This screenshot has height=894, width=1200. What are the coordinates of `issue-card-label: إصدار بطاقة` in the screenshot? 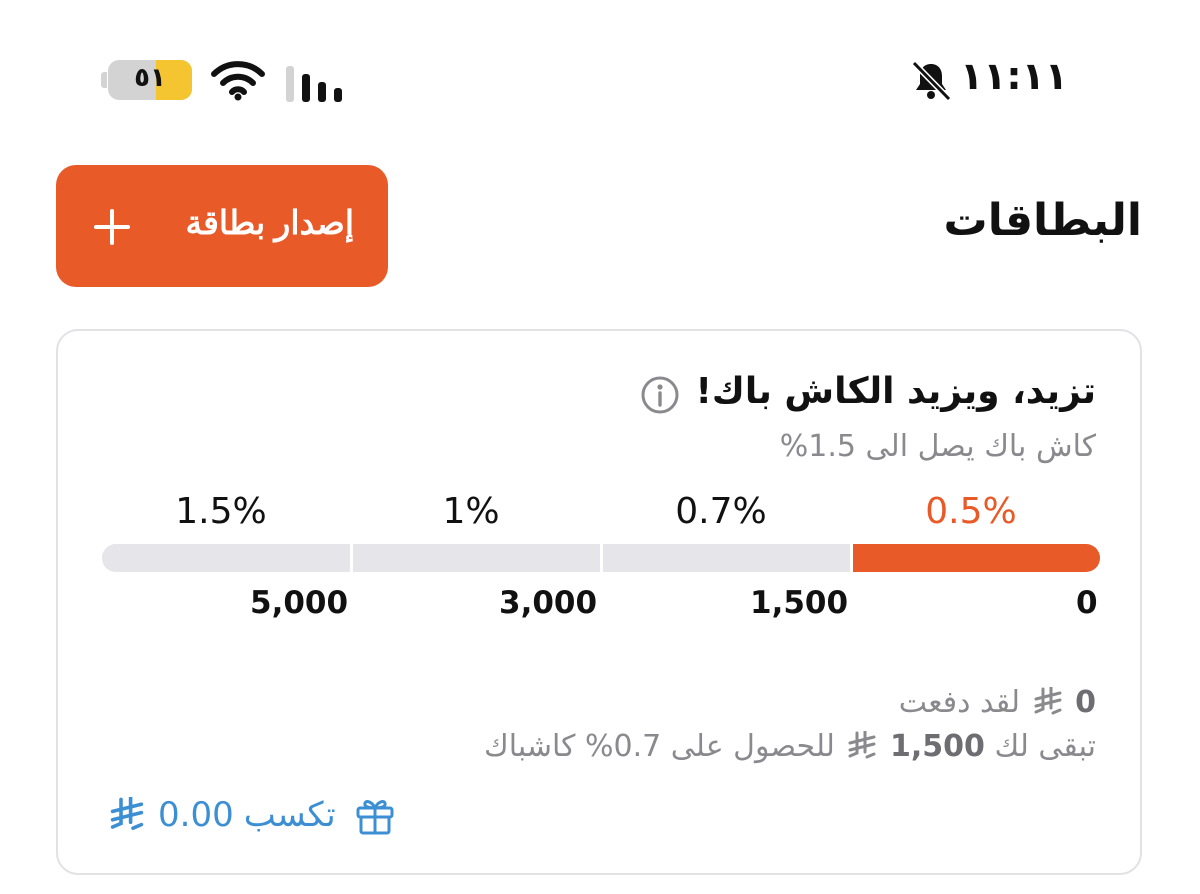 It's located at (269, 222).